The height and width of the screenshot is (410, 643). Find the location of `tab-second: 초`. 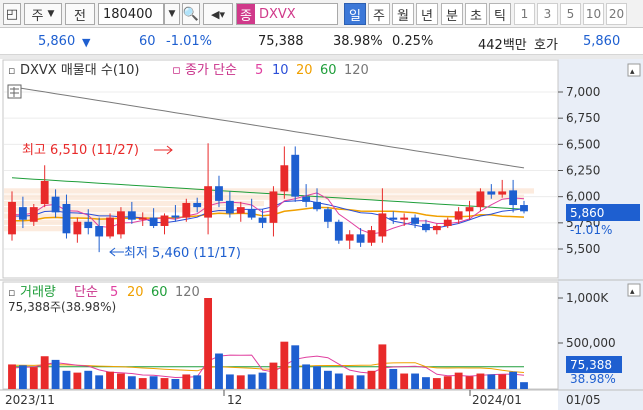

tab-second: 초 is located at coordinates (476, 14).